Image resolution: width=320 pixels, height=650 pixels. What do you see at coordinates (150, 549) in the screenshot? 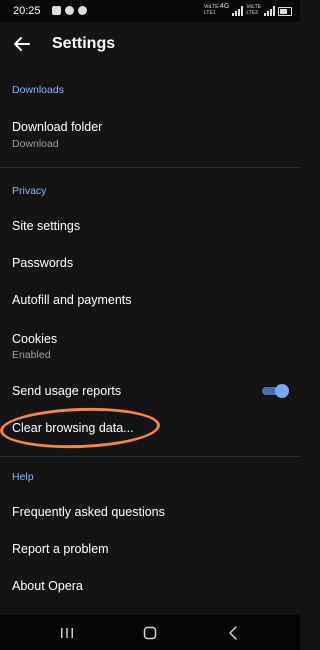
I see `report-problem-item: Report a problem` at bounding box center [150, 549].